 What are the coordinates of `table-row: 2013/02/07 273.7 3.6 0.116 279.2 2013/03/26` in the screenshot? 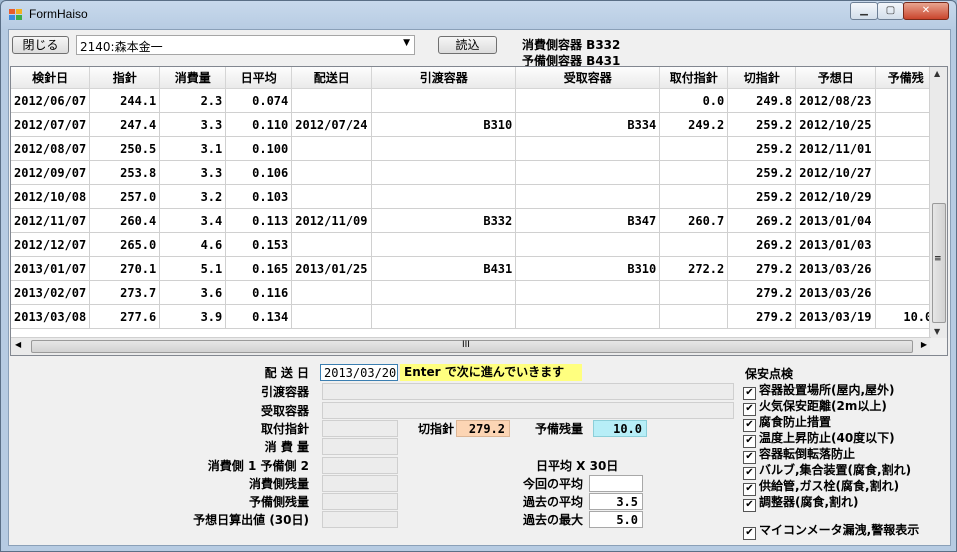 It's located at (474, 292).